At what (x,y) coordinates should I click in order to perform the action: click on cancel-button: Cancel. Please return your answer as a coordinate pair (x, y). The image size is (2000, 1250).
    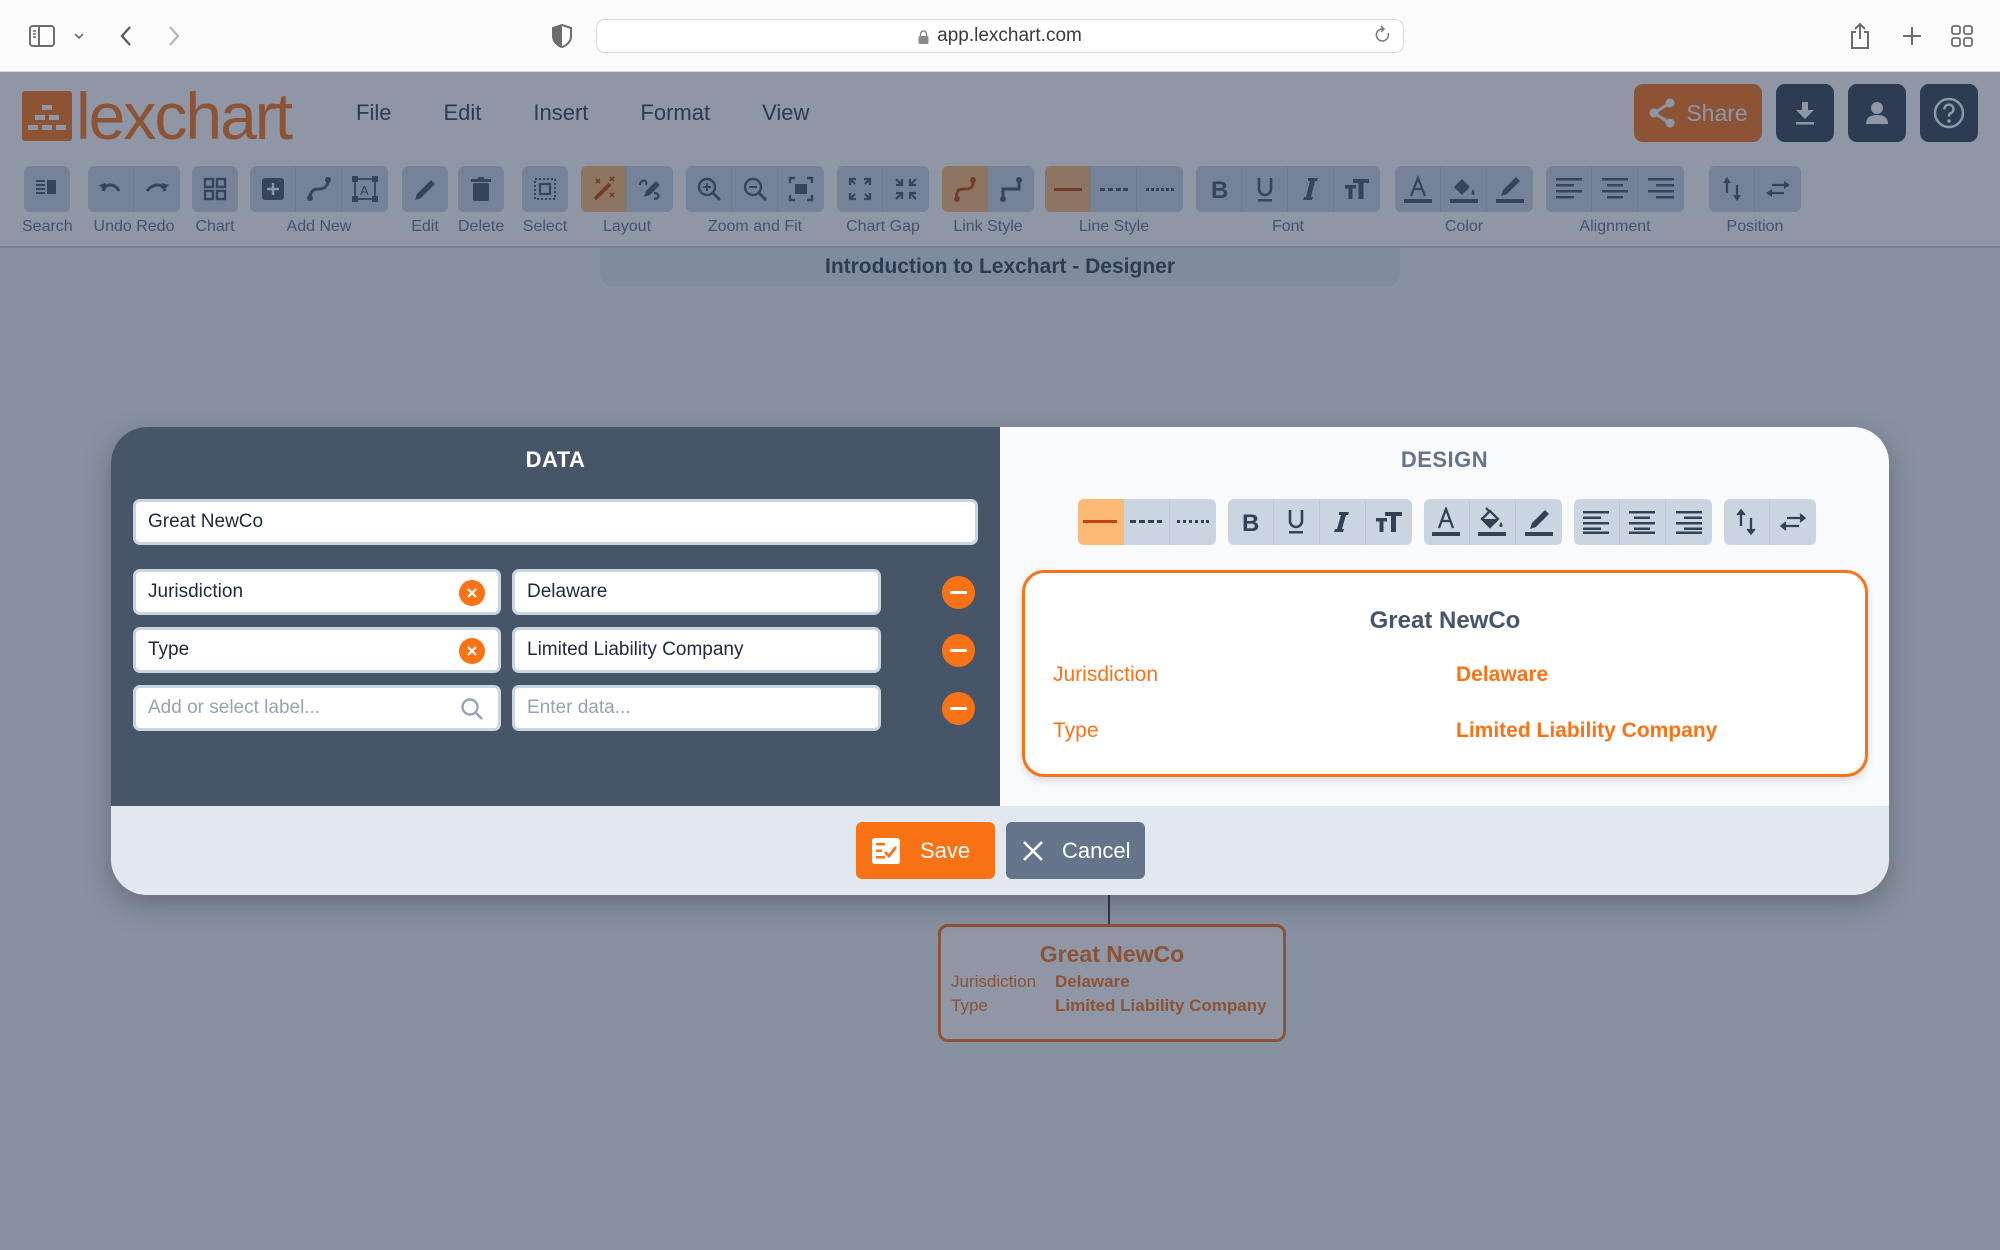
    Looking at the image, I should click on (1075, 850).